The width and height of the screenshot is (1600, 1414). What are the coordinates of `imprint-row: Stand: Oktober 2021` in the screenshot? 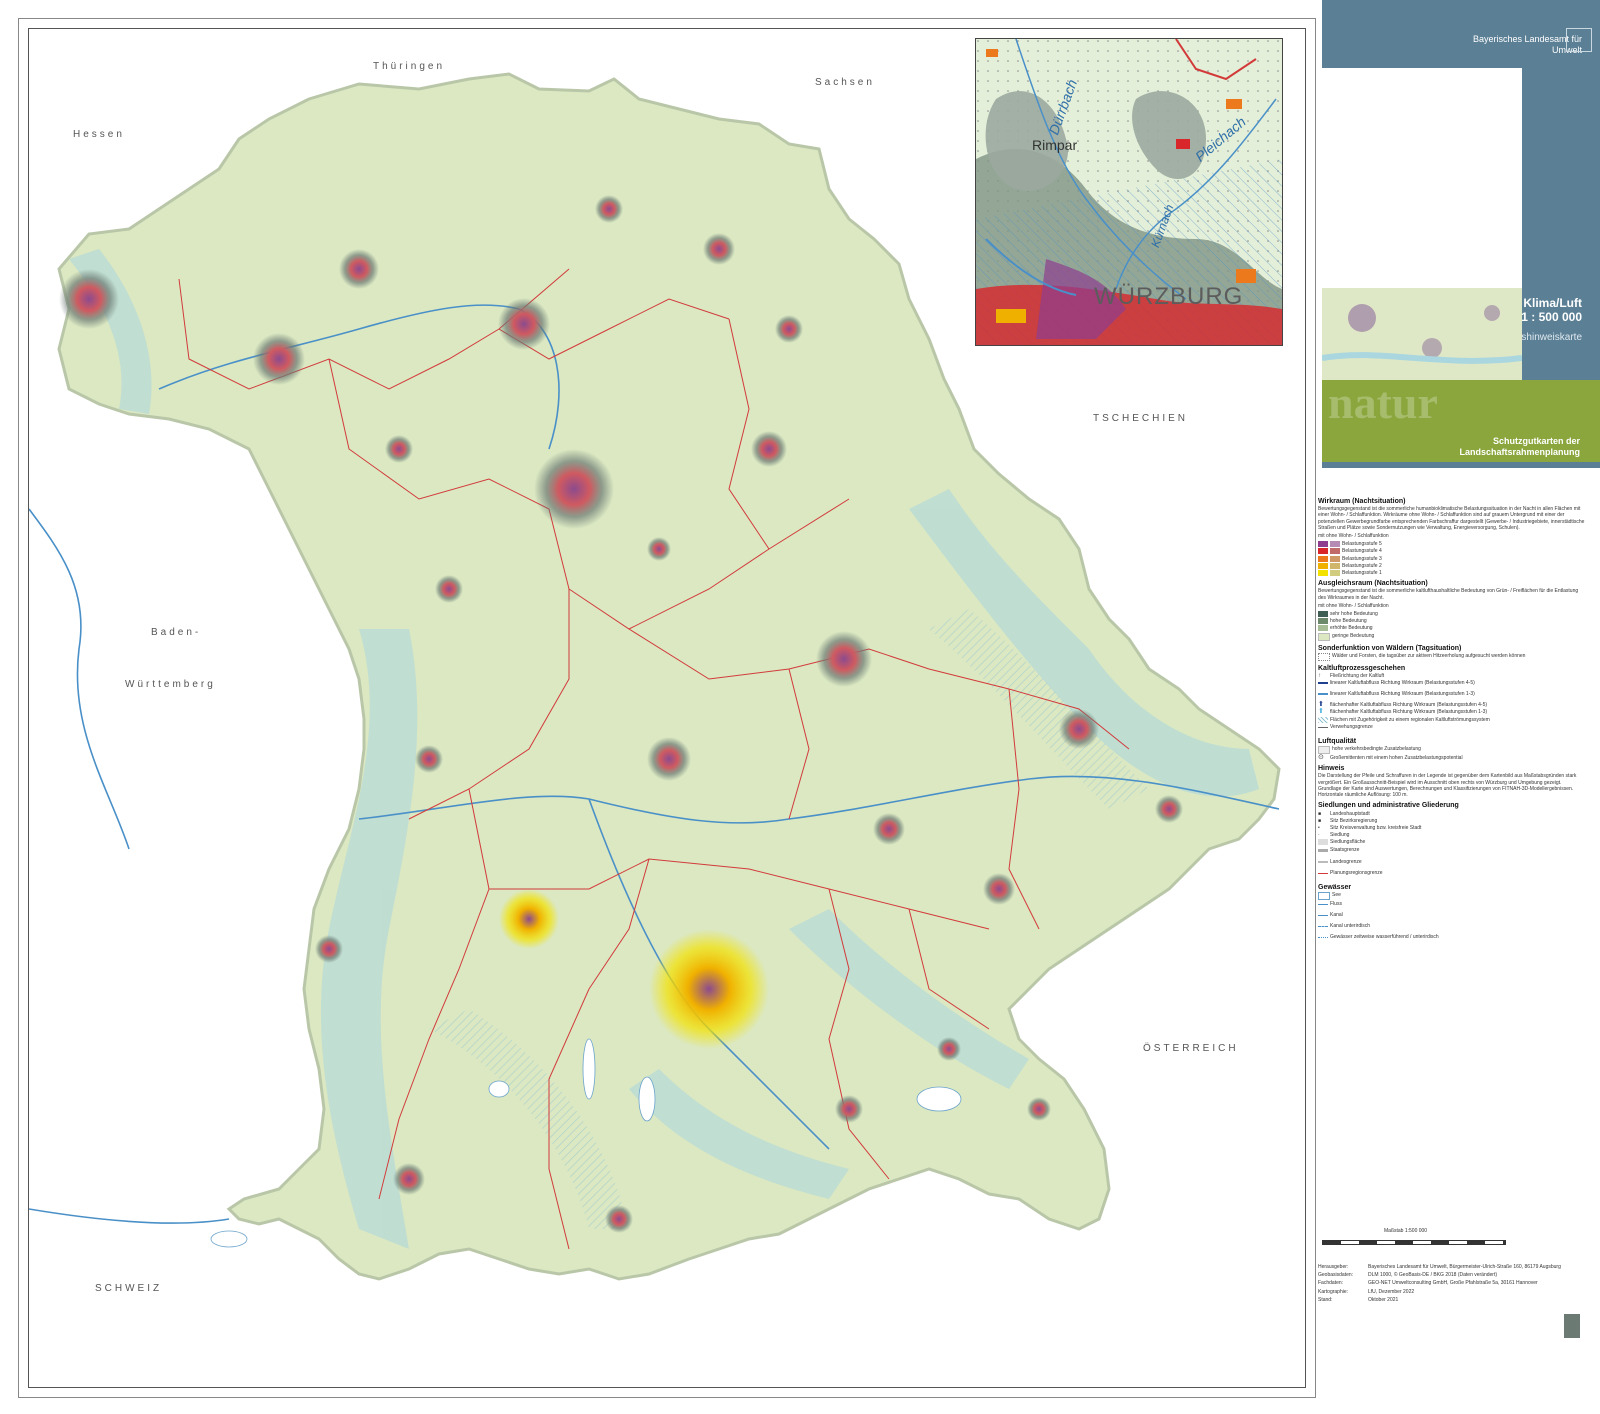 It's located at (1453, 1300).